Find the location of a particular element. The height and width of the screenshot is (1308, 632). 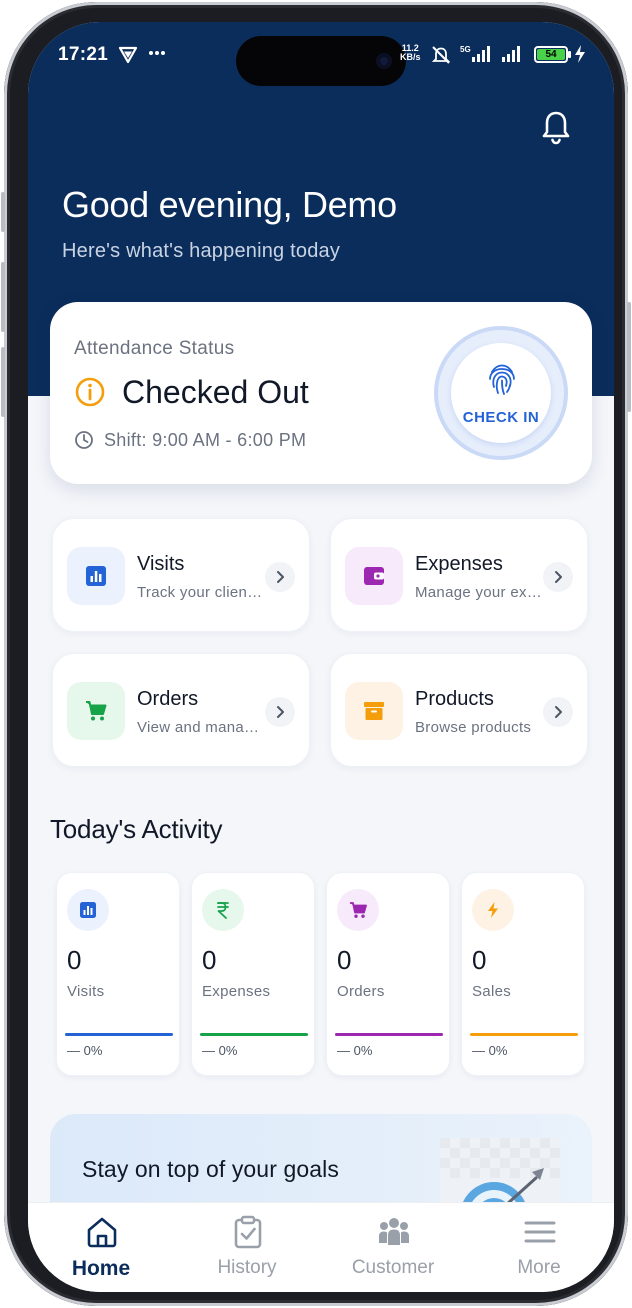

charging-icon is located at coordinates (580, 54).